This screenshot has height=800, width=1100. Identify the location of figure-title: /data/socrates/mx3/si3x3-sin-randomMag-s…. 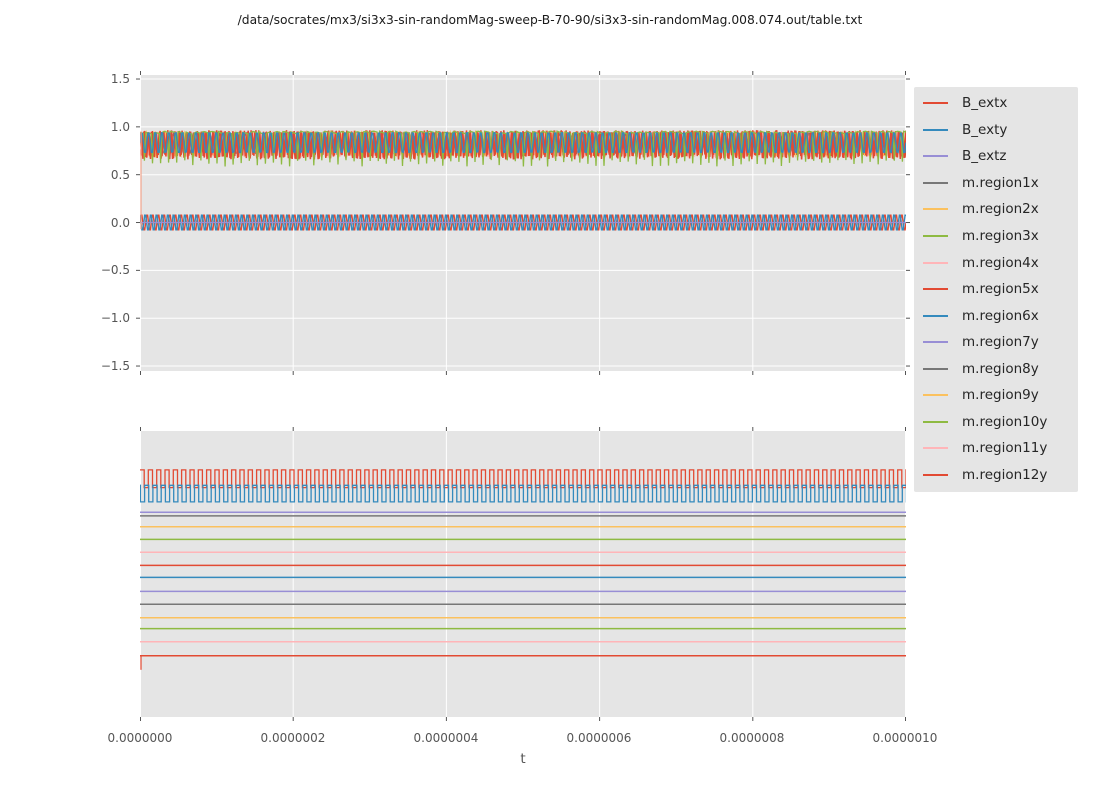
(550, 20).